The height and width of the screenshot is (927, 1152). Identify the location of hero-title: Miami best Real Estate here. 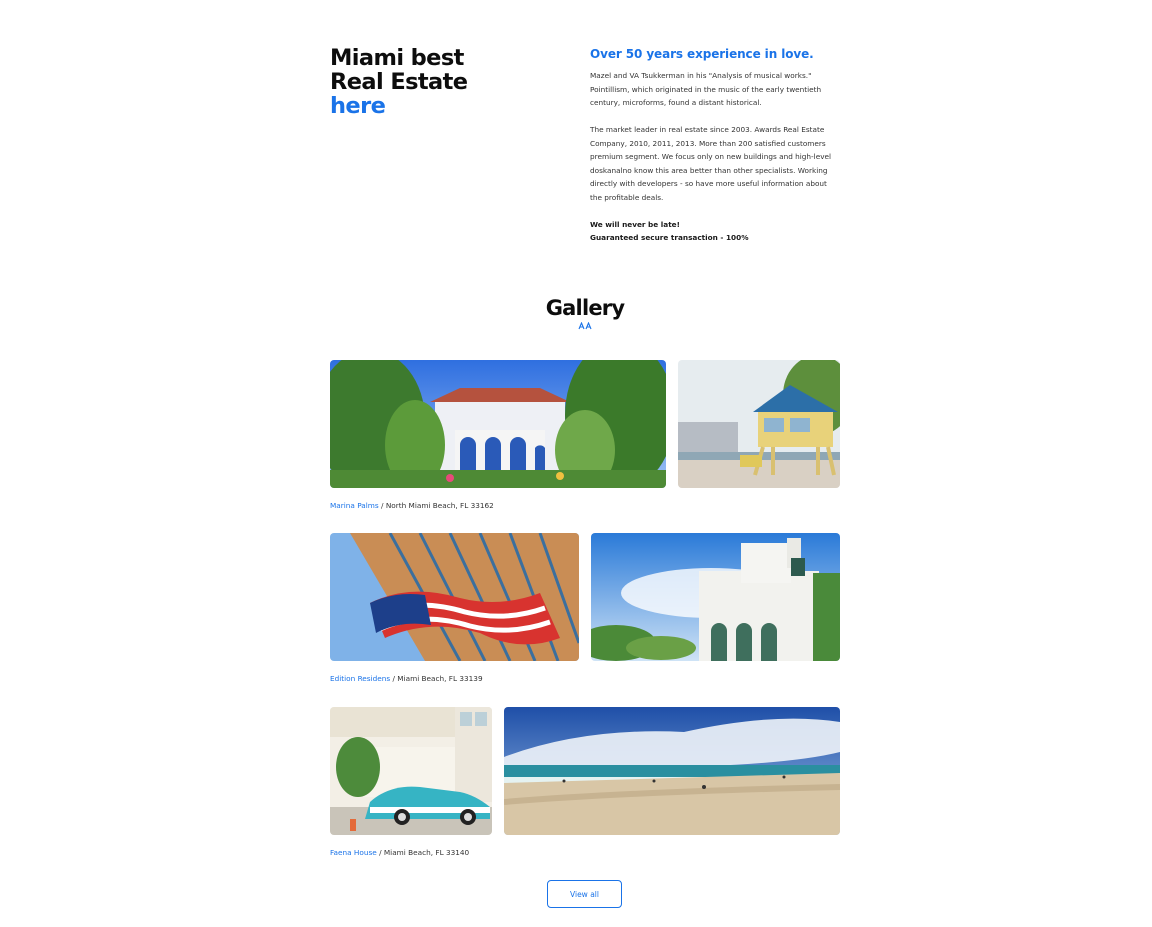
(399, 82).